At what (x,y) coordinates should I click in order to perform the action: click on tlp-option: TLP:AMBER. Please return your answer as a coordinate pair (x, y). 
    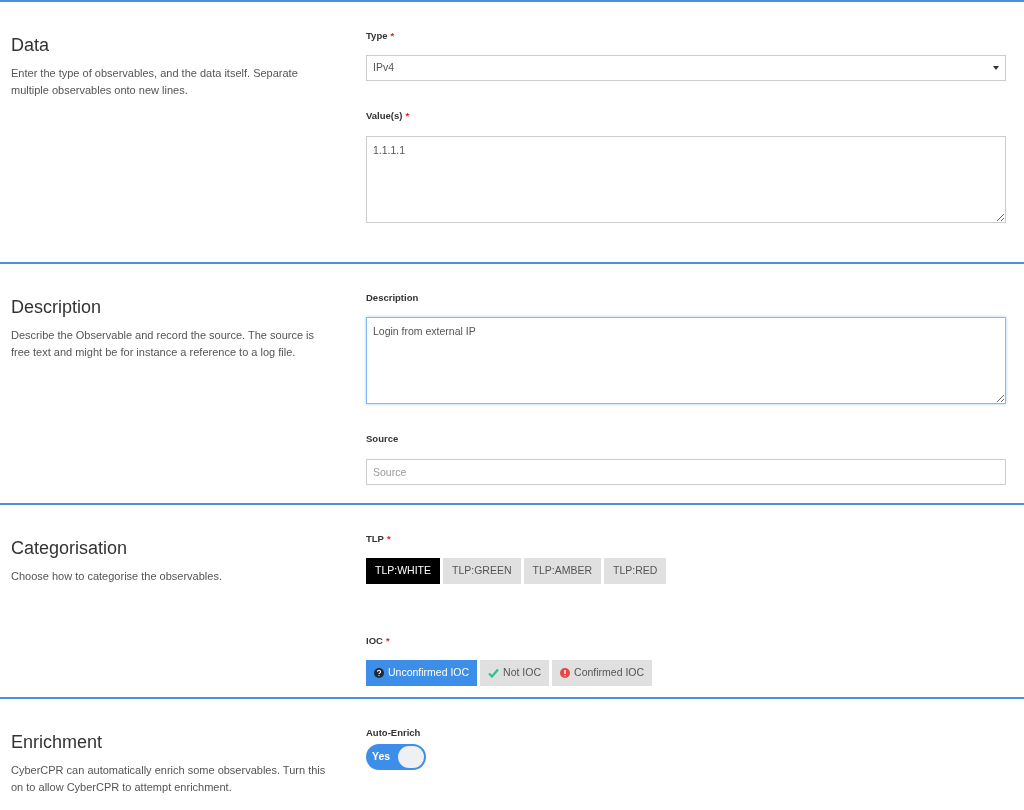
    Looking at the image, I should click on (562, 571).